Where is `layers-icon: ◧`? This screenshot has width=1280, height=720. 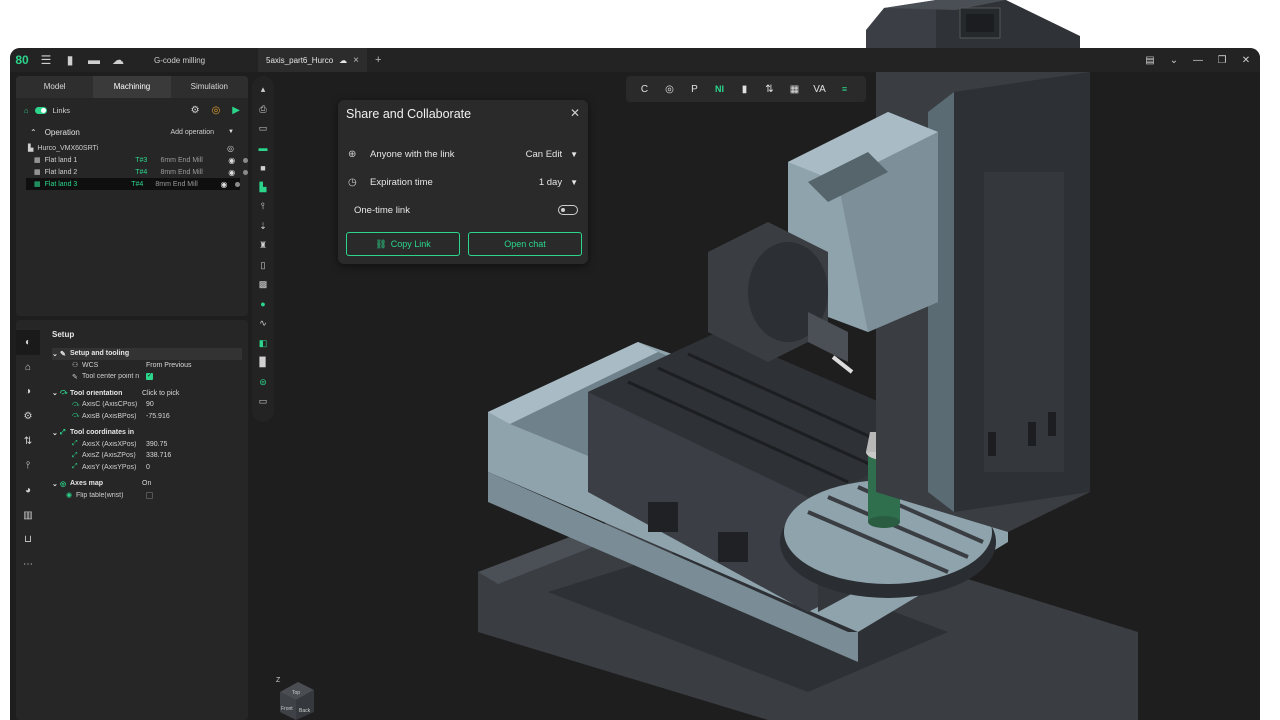
layers-icon: ◧ is located at coordinates (263, 344).